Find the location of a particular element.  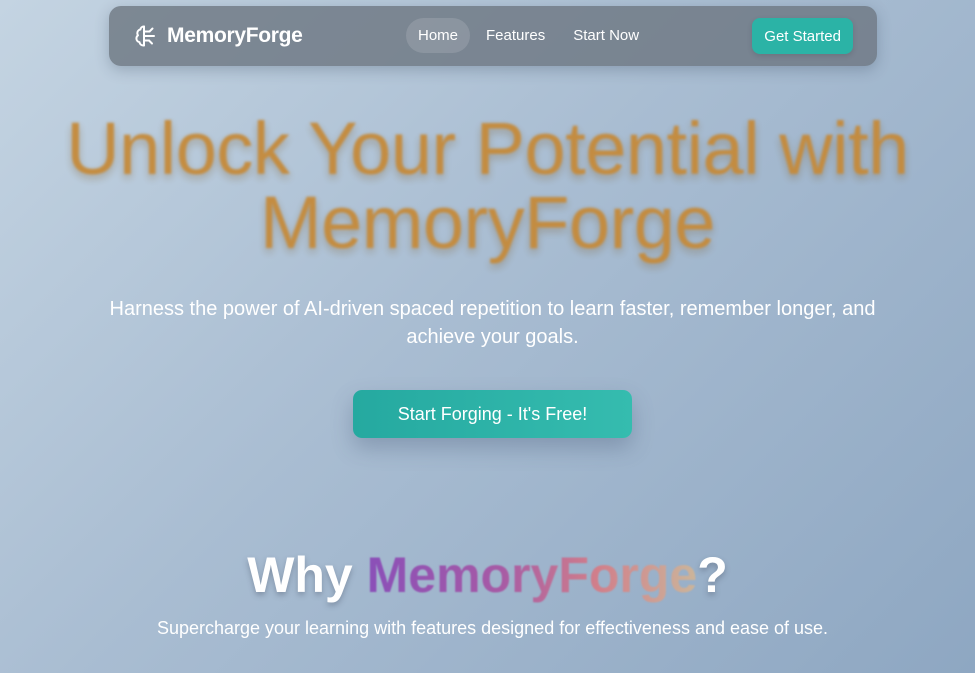

nav-link-home: Home is located at coordinates (438, 35).